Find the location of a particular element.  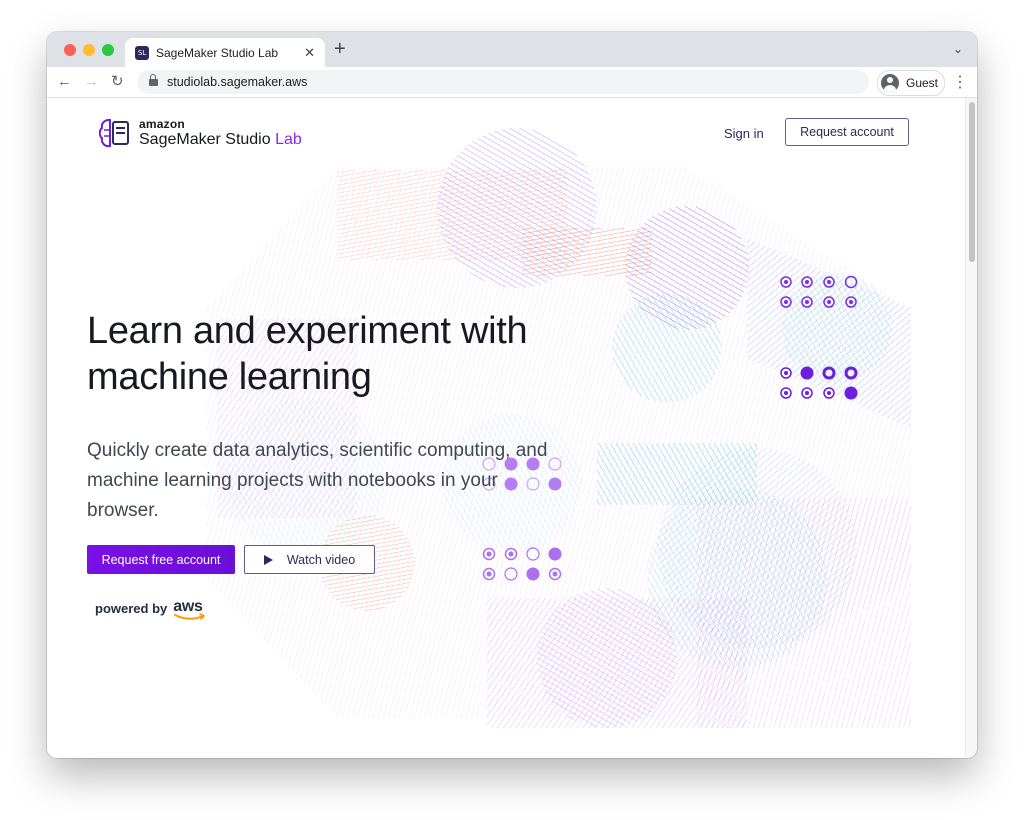

tab-close-icon: ✕ is located at coordinates (309, 53).